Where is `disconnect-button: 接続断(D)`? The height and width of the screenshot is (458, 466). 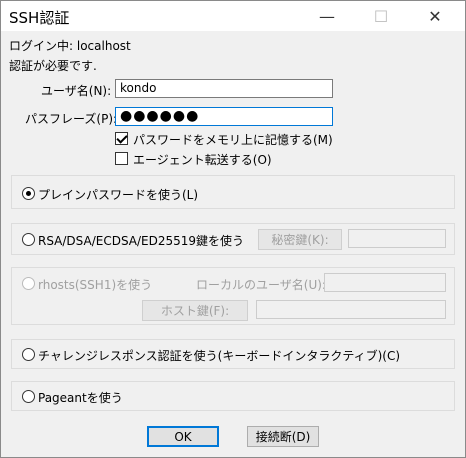 disconnect-button: 接続断(D) is located at coordinates (283, 436).